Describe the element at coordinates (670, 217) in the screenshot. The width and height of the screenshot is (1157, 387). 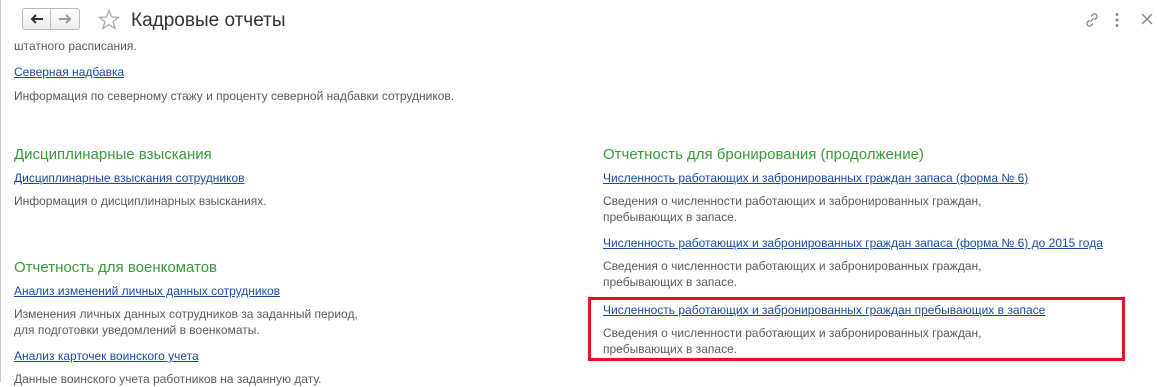
I see `form6-description-line2: пребывающих в запасе.` at that location.